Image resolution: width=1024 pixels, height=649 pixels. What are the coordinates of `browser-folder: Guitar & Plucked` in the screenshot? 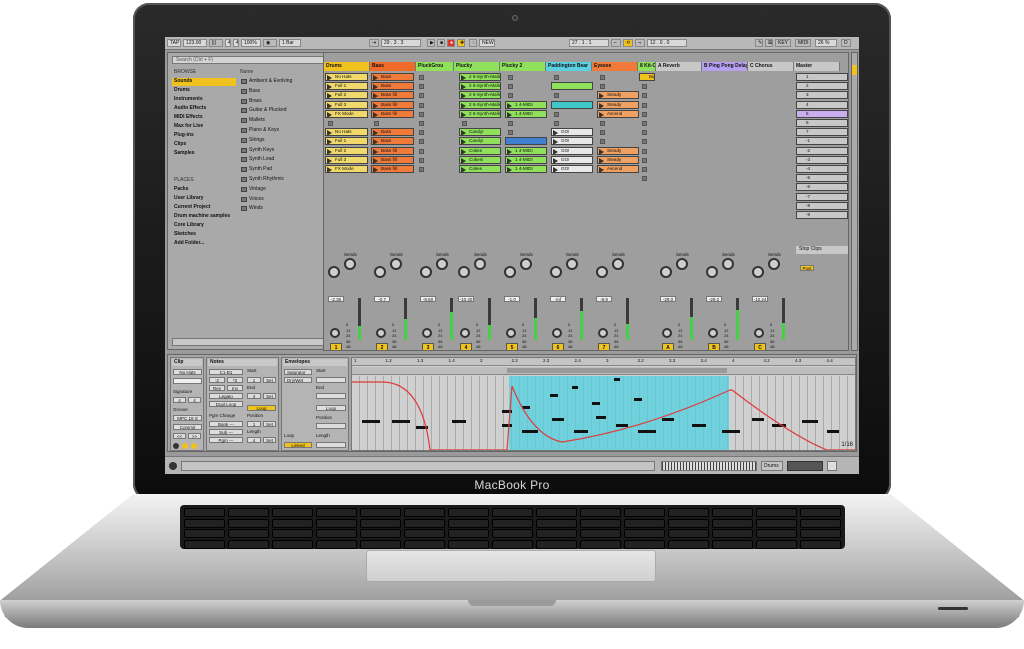 It's located at (286, 111).